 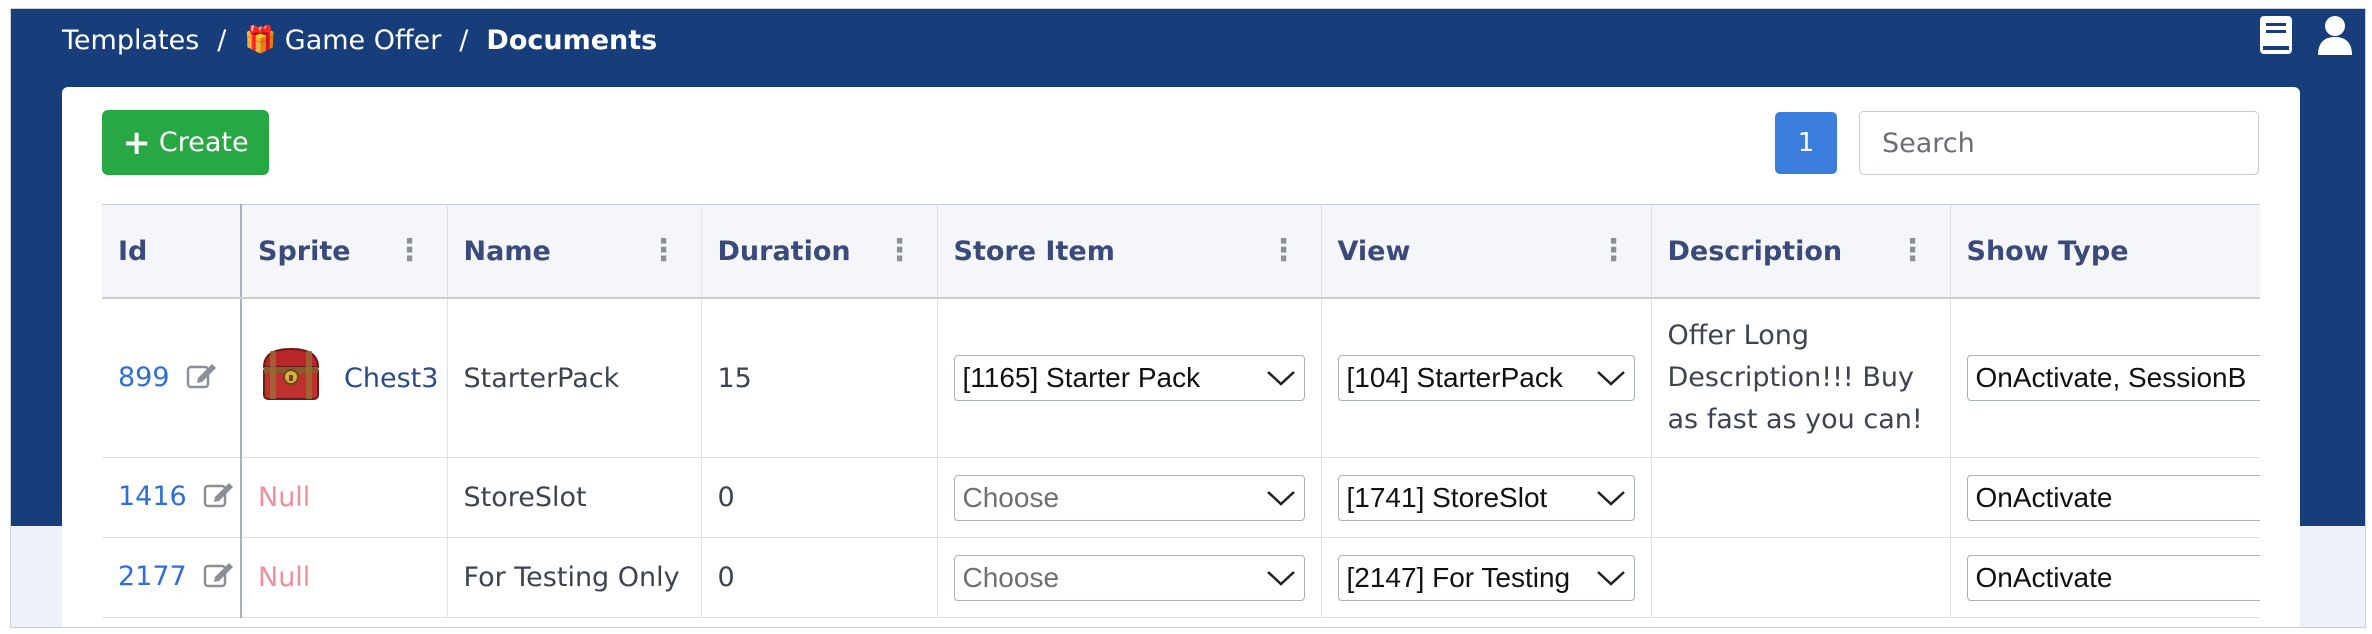 What do you see at coordinates (144, 377) in the screenshot?
I see `id-link: 899` at bounding box center [144, 377].